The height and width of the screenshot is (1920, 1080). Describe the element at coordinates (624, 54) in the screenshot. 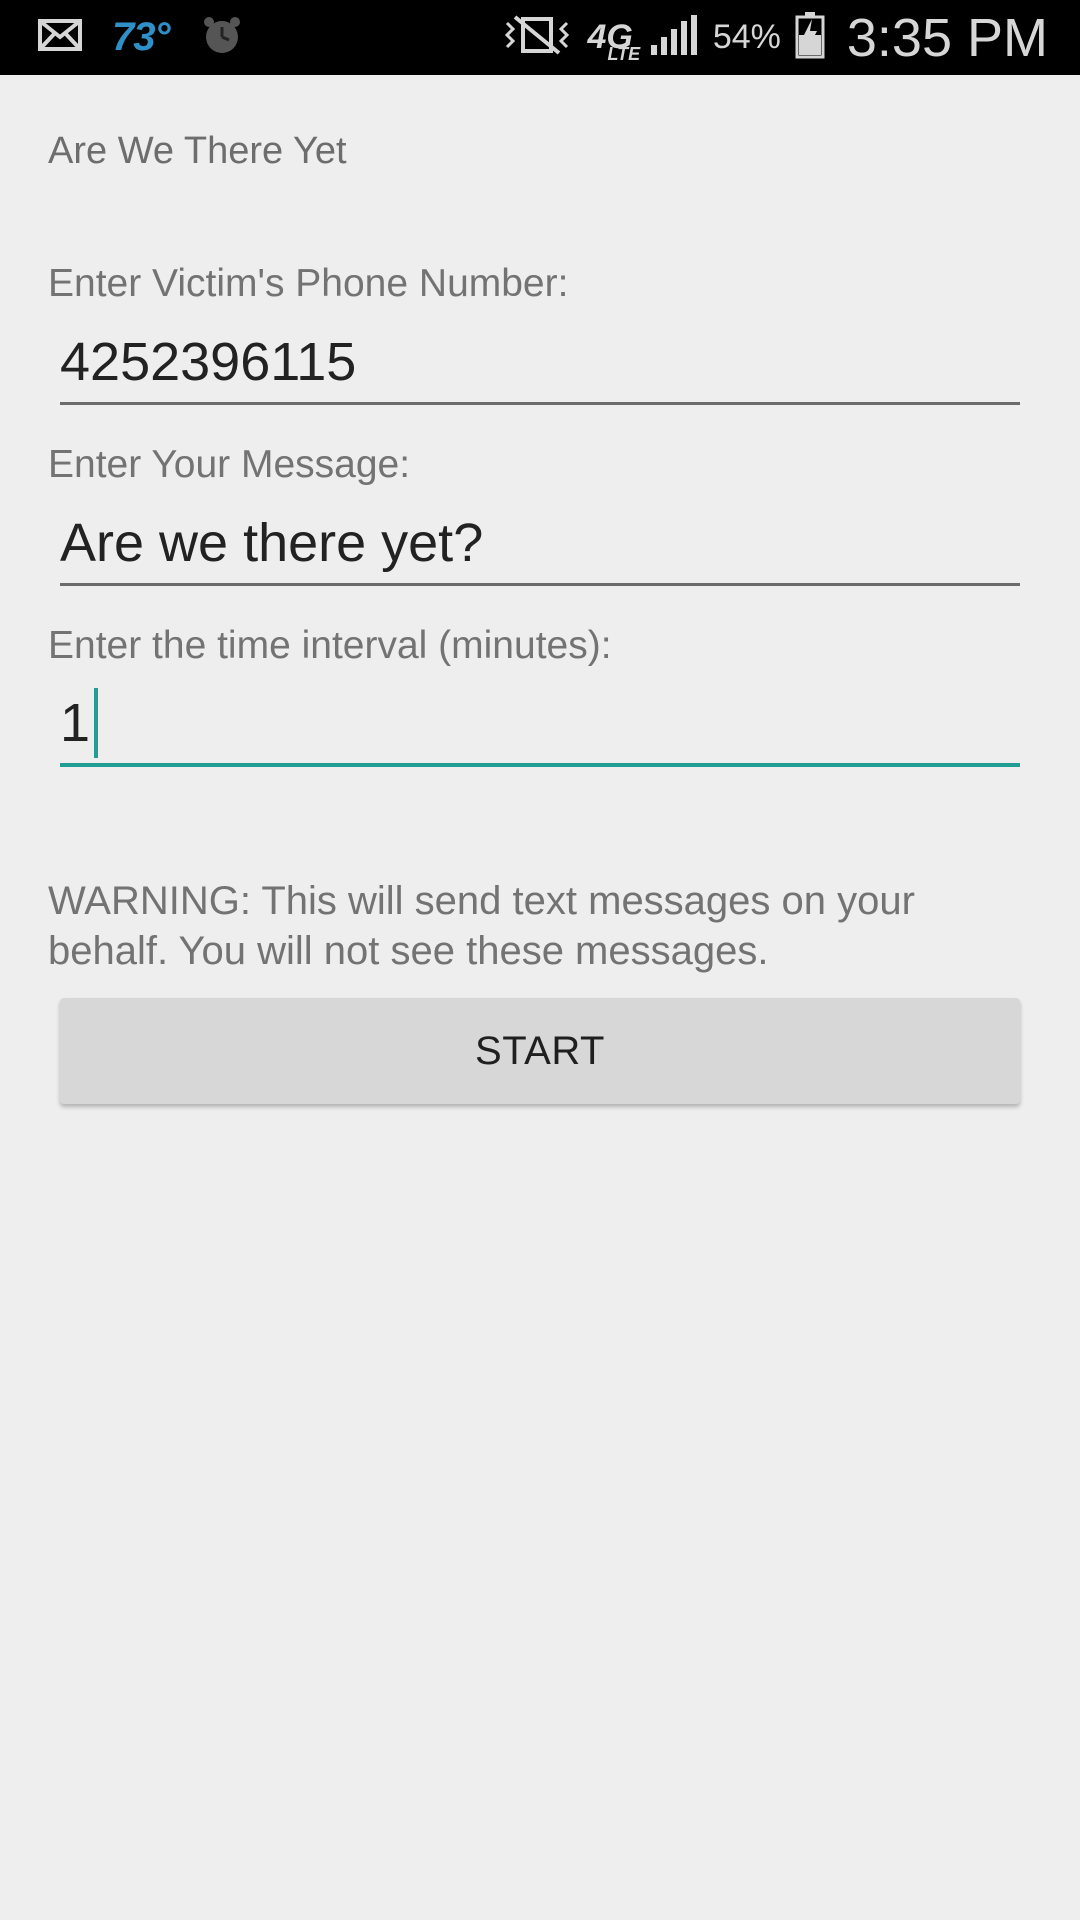

I see `network-sub-label: LTE` at that location.